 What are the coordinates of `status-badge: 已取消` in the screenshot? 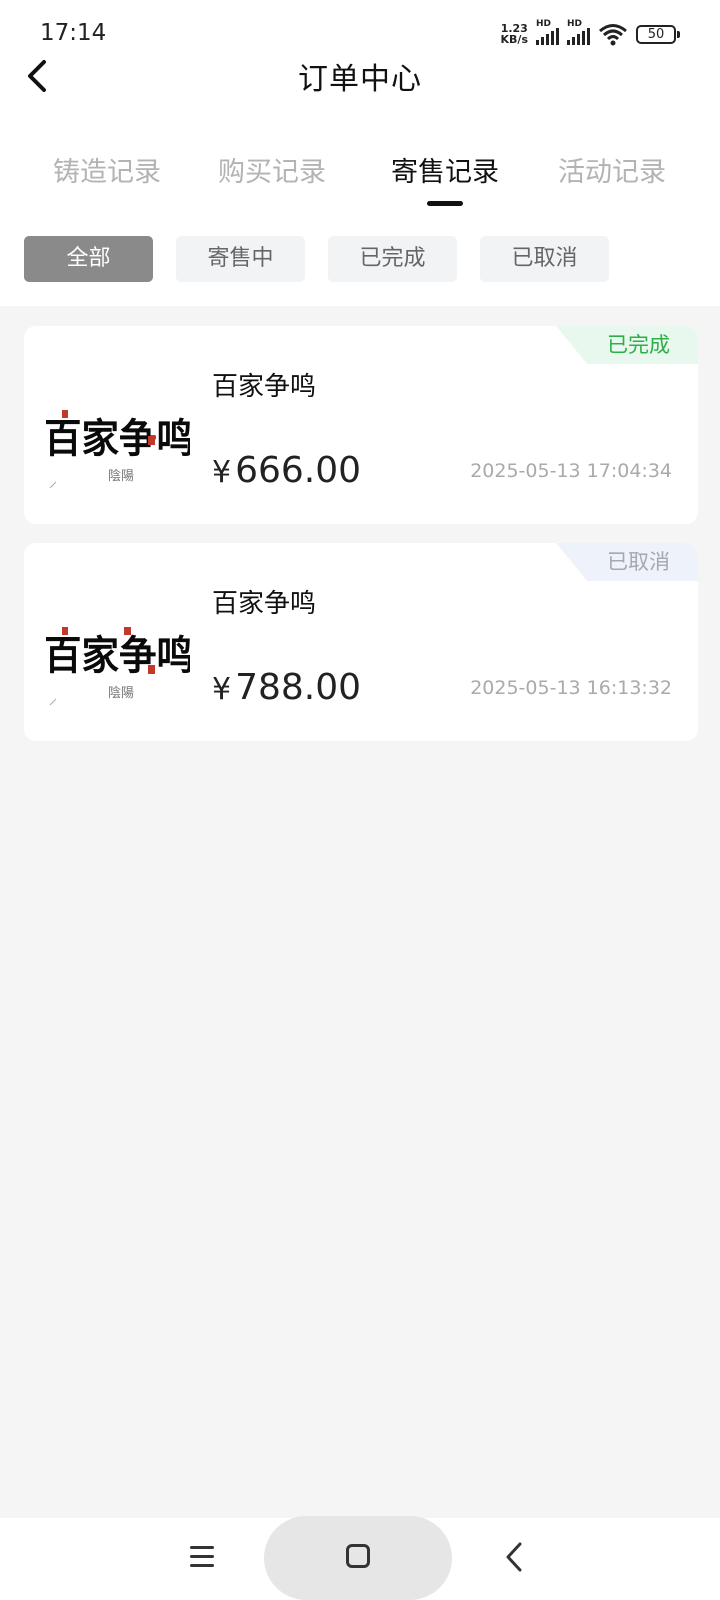 It's located at (627, 562).